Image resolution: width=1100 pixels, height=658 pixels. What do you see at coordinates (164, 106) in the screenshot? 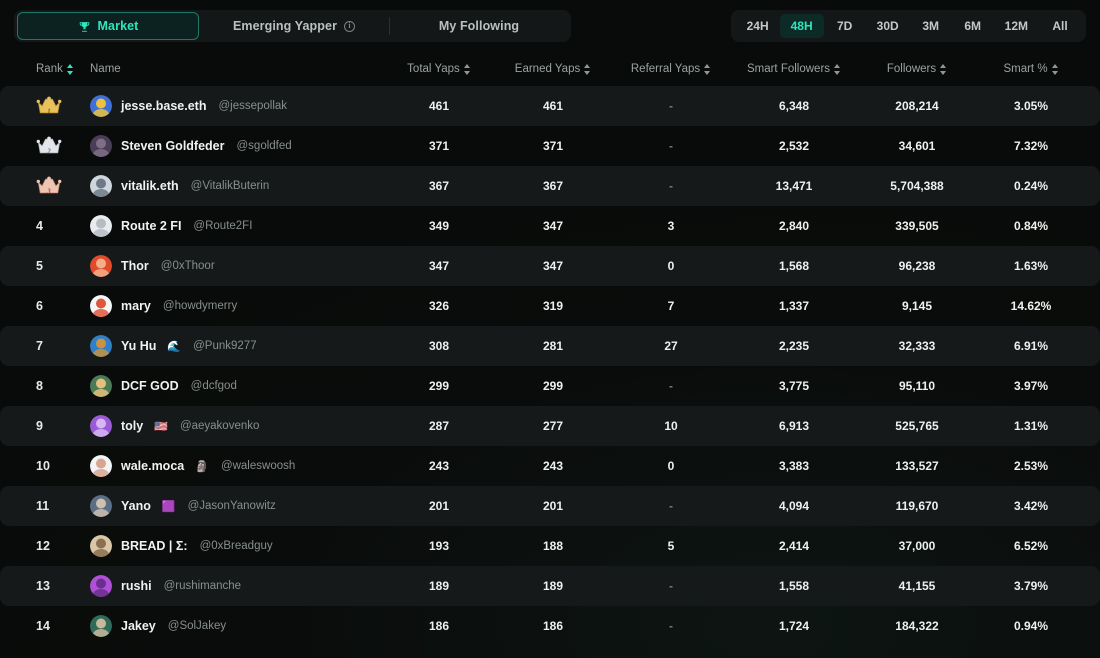
I see `user-display-name: jesse.base.eth` at bounding box center [164, 106].